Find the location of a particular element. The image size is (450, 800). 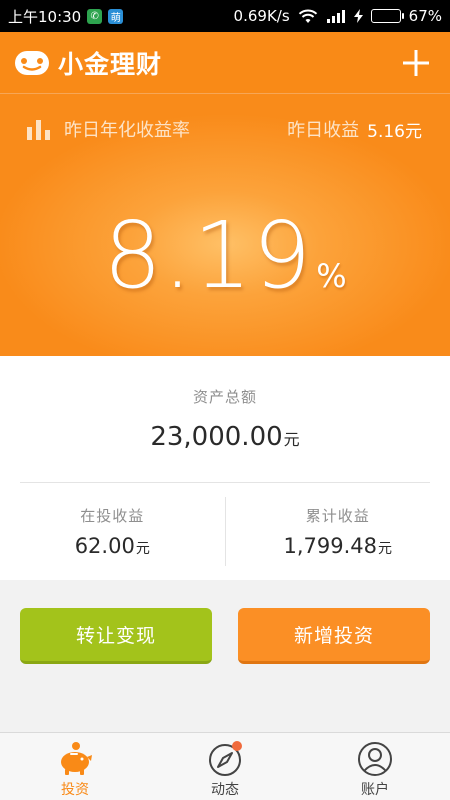

hero-top: 昨日年化收益率 昨日收益 5.16元 is located at coordinates (224, 129).